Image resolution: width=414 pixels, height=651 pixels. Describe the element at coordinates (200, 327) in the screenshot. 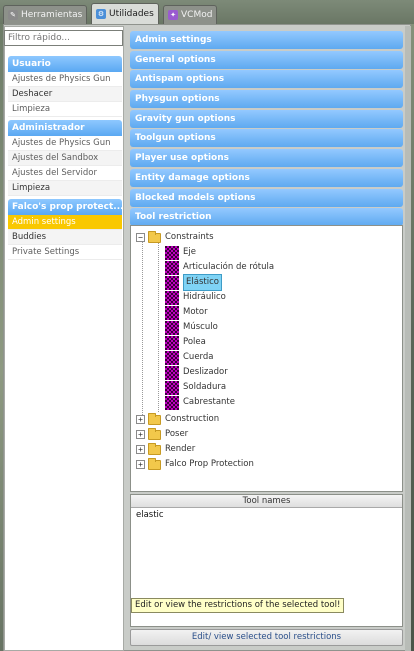

I see `tree-leaf-label: Músculo` at that location.